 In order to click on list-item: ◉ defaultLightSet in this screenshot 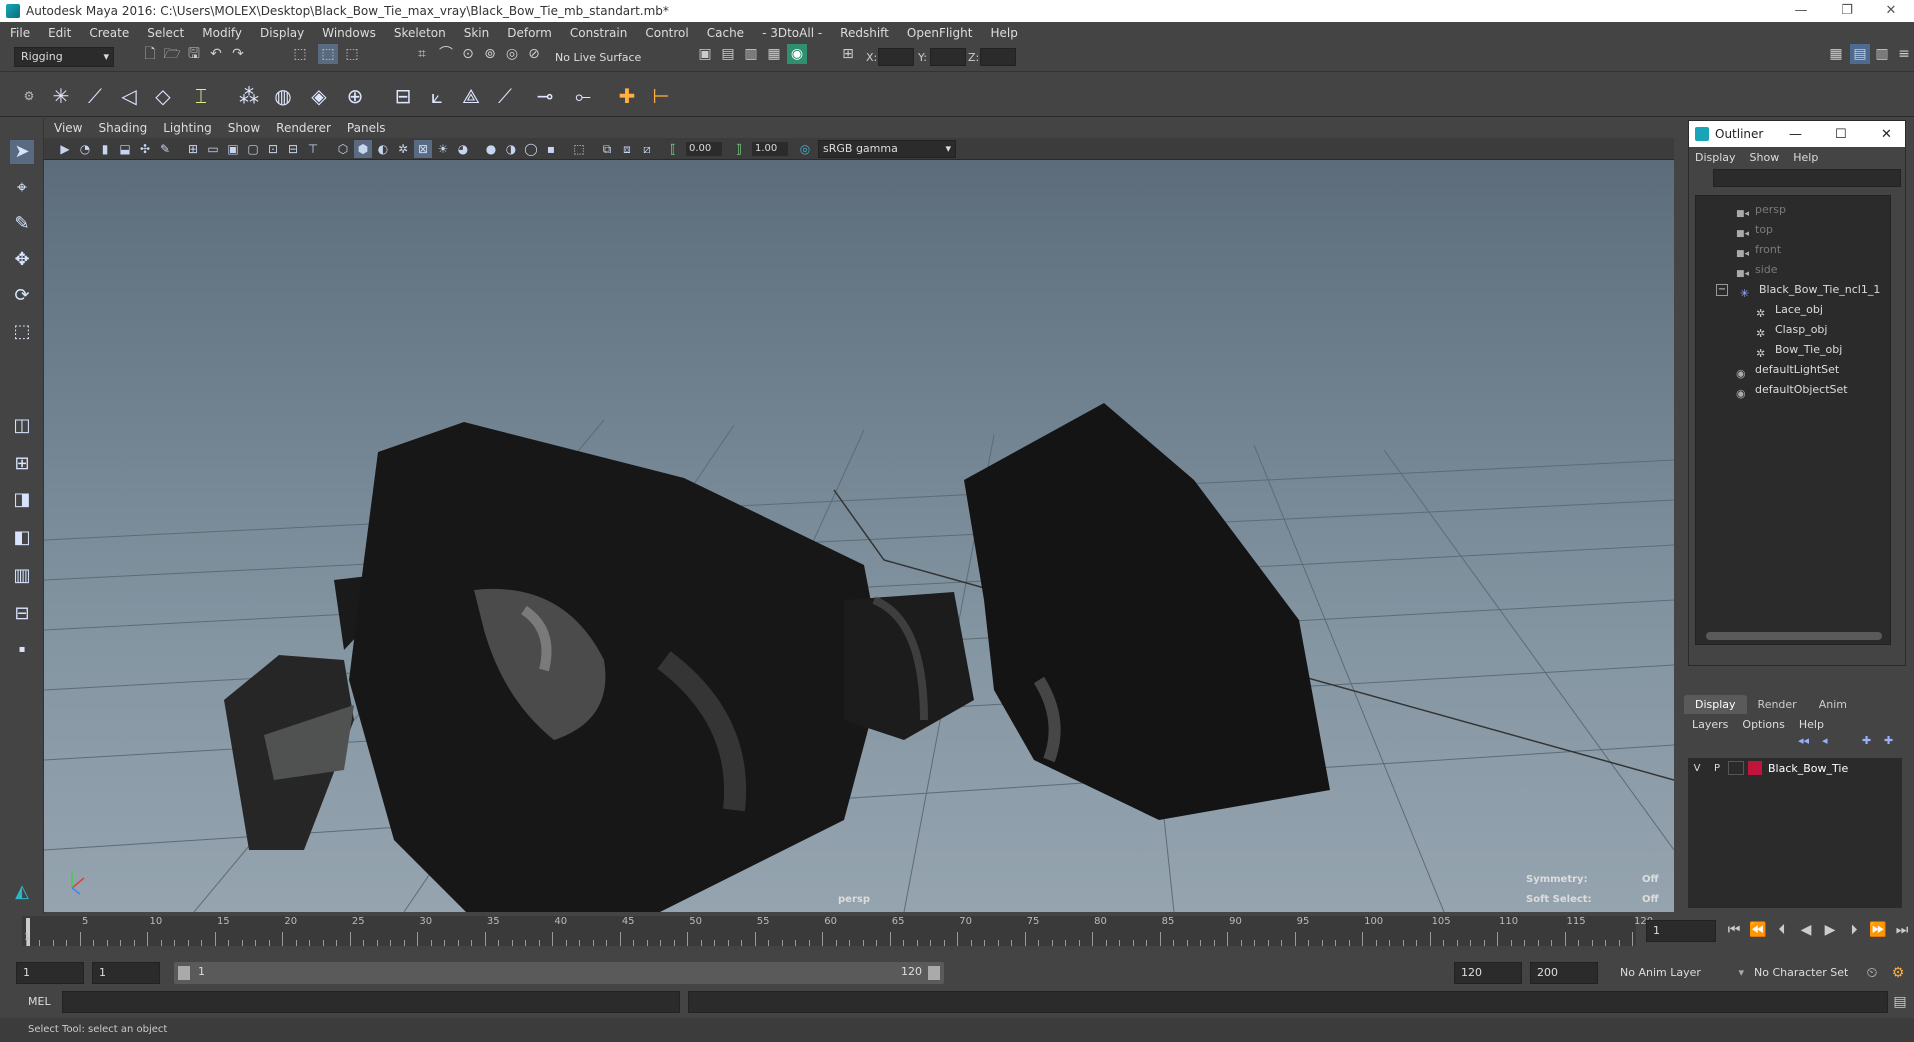, I will do `click(1787, 370)`.